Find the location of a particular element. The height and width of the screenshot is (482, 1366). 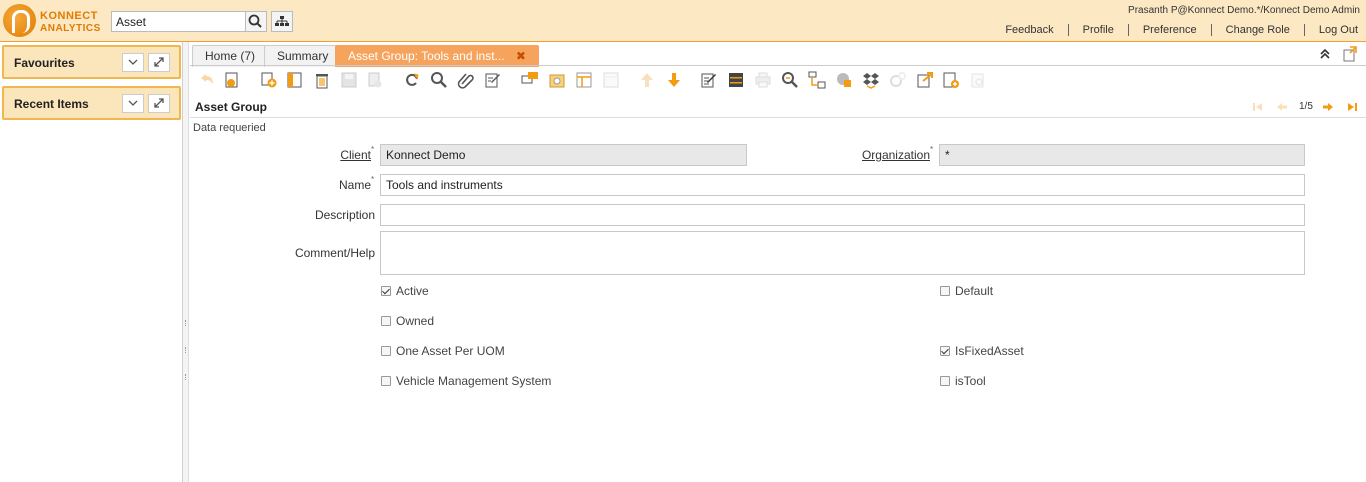

notes-icon is located at coordinates (493, 80).